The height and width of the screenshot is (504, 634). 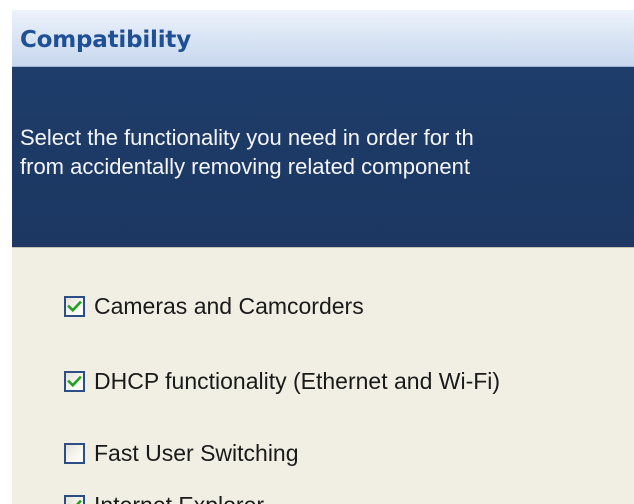 What do you see at coordinates (323, 38) in the screenshot?
I see `title-bar: Compatibility` at bounding box center [323, 38].